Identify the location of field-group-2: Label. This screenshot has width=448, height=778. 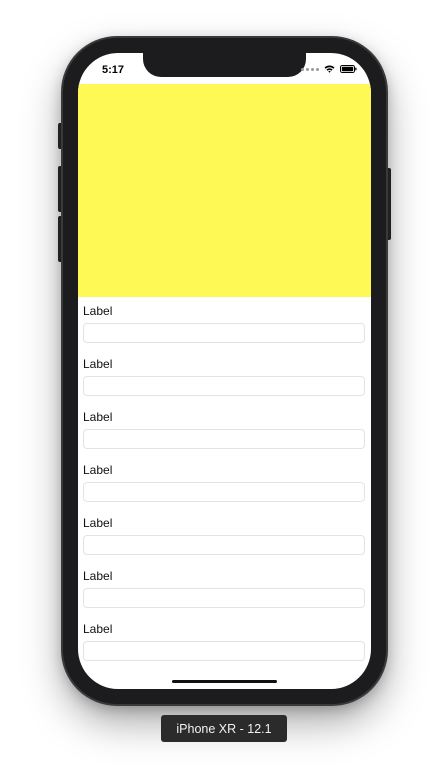
(224, 376).